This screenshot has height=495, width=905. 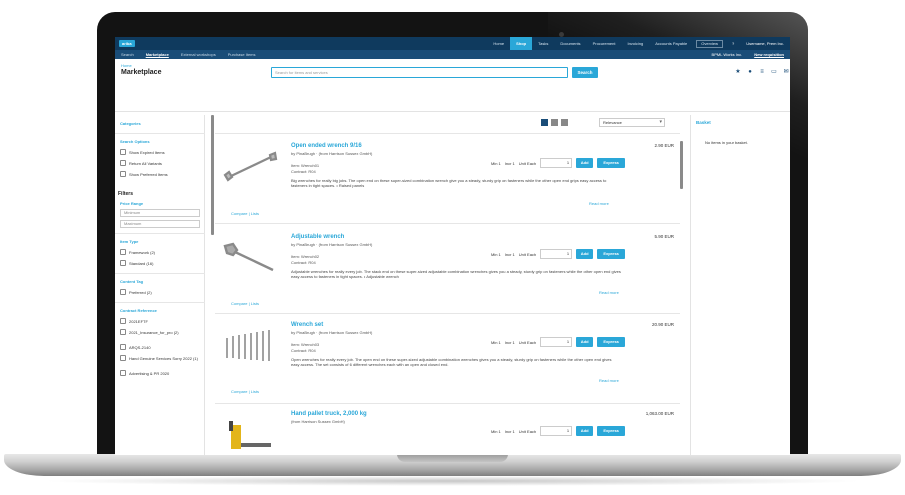 What do you see at coordinates (774, 72) in the screenshot?
I see `print-icon: ▭` at bounding box center [774, 72].